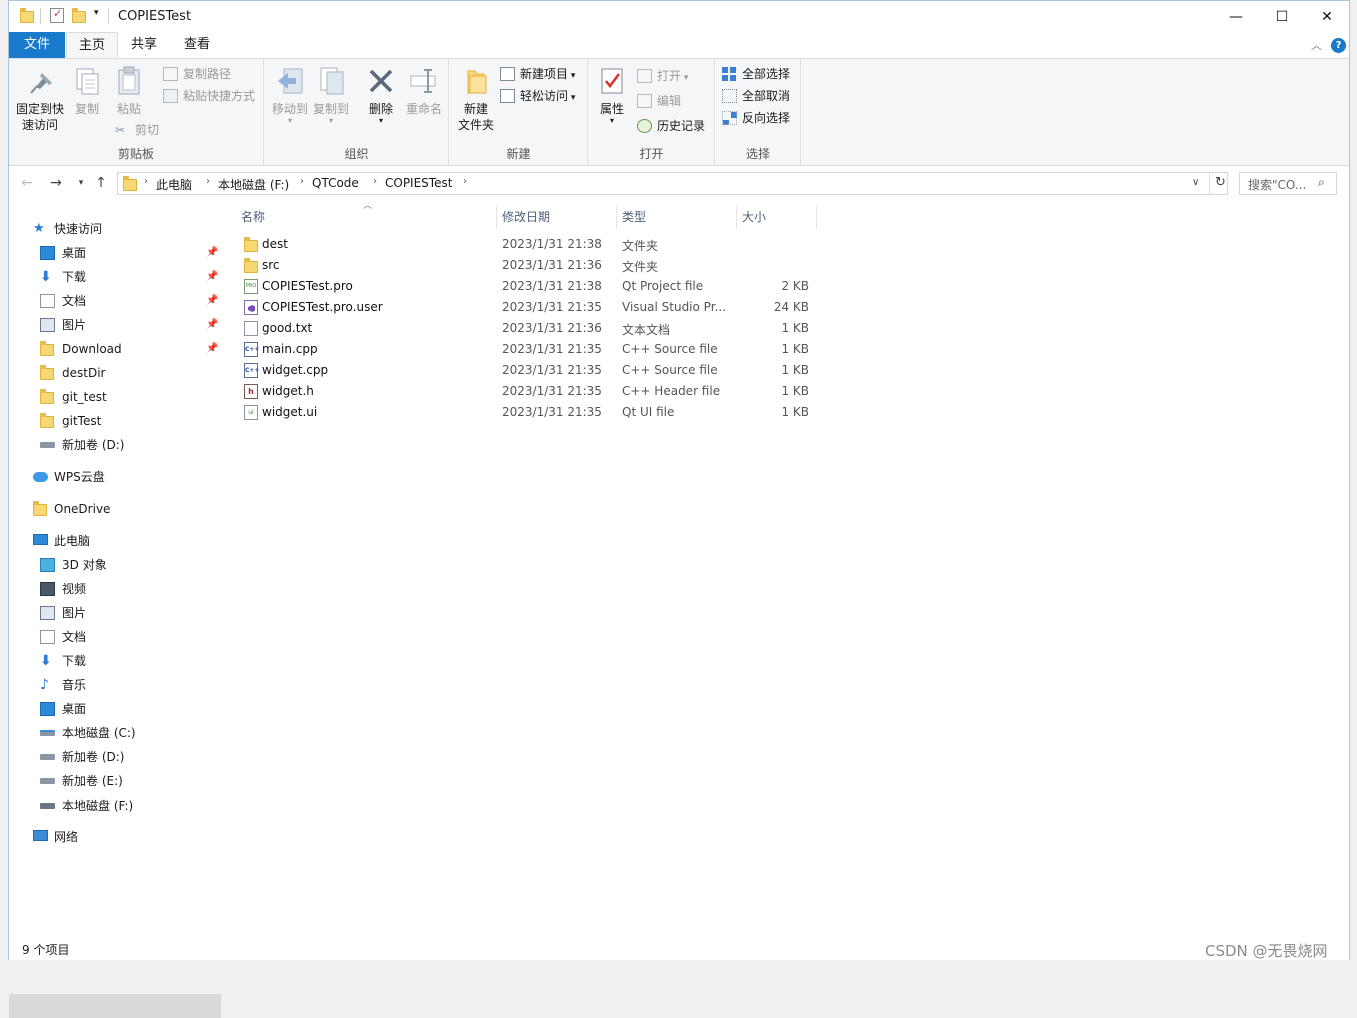  Describe the element at coordinates (40, 539) in the screenshot. I see `computer-icon` at that location.